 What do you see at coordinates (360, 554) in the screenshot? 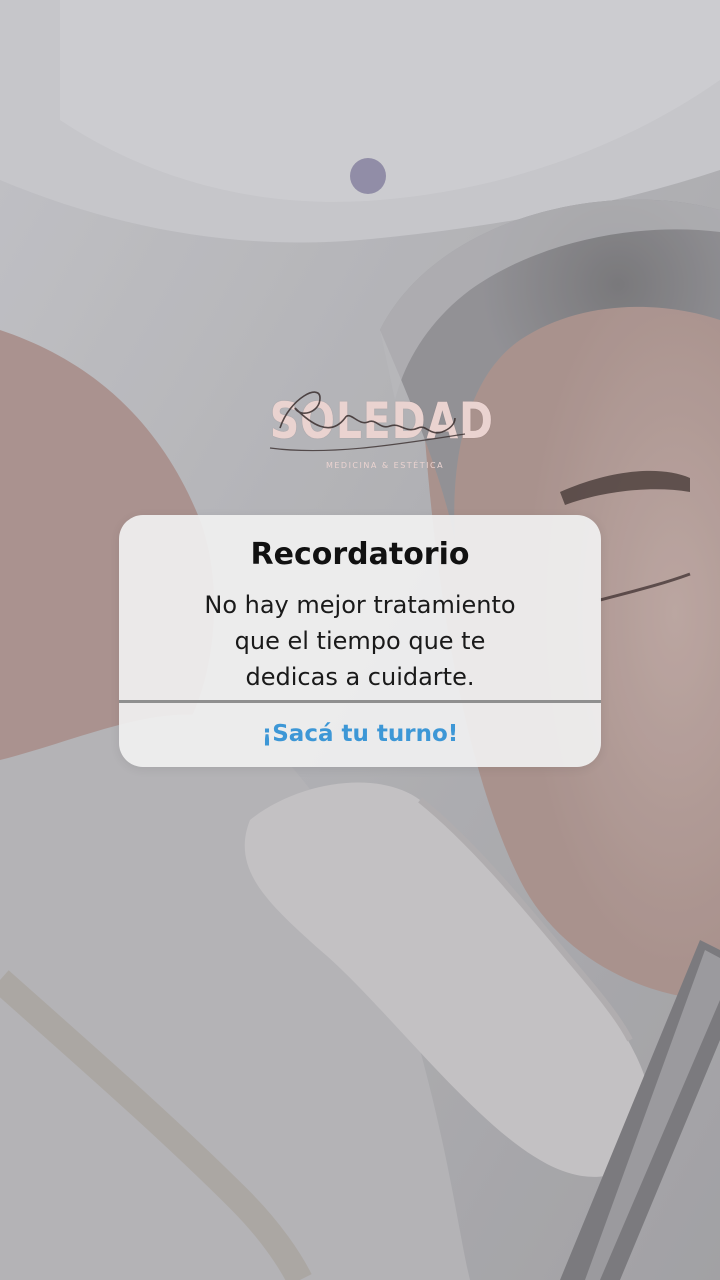
I see `reminder-title: Recordatorio` at bounding box center [360, 554].